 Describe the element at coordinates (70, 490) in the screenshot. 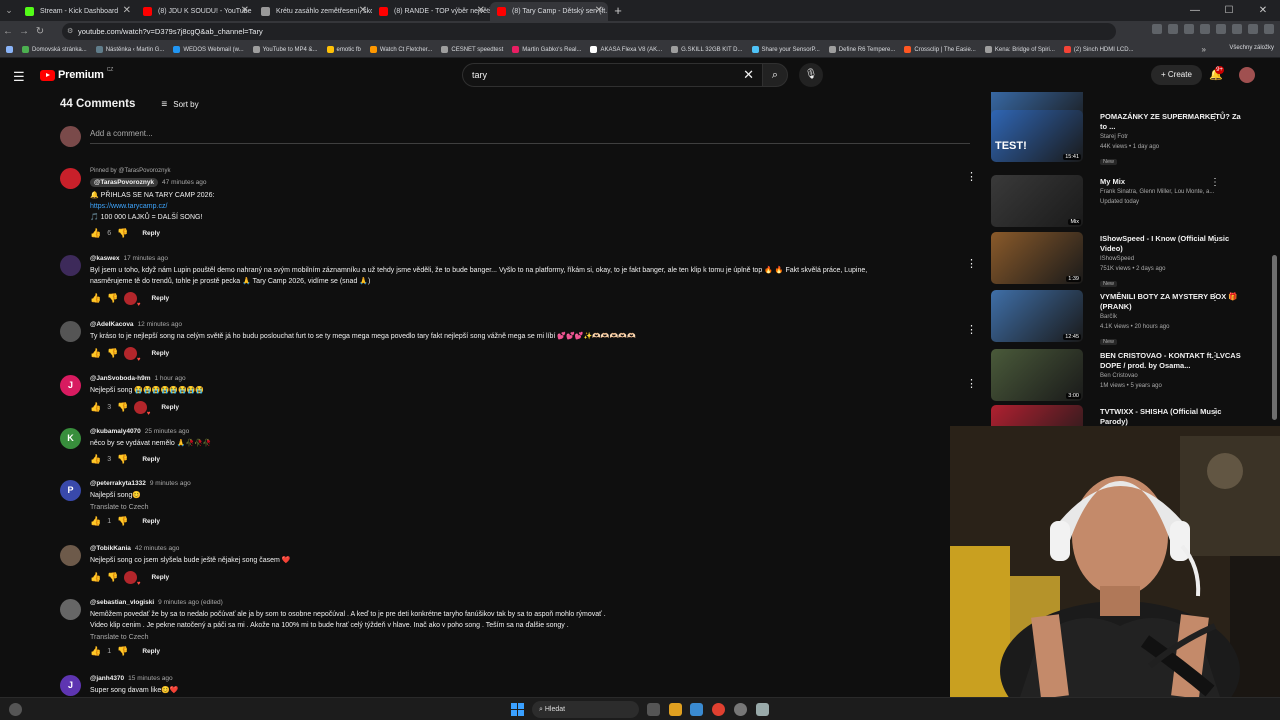

I see `commenter-avatar: P` at that location.